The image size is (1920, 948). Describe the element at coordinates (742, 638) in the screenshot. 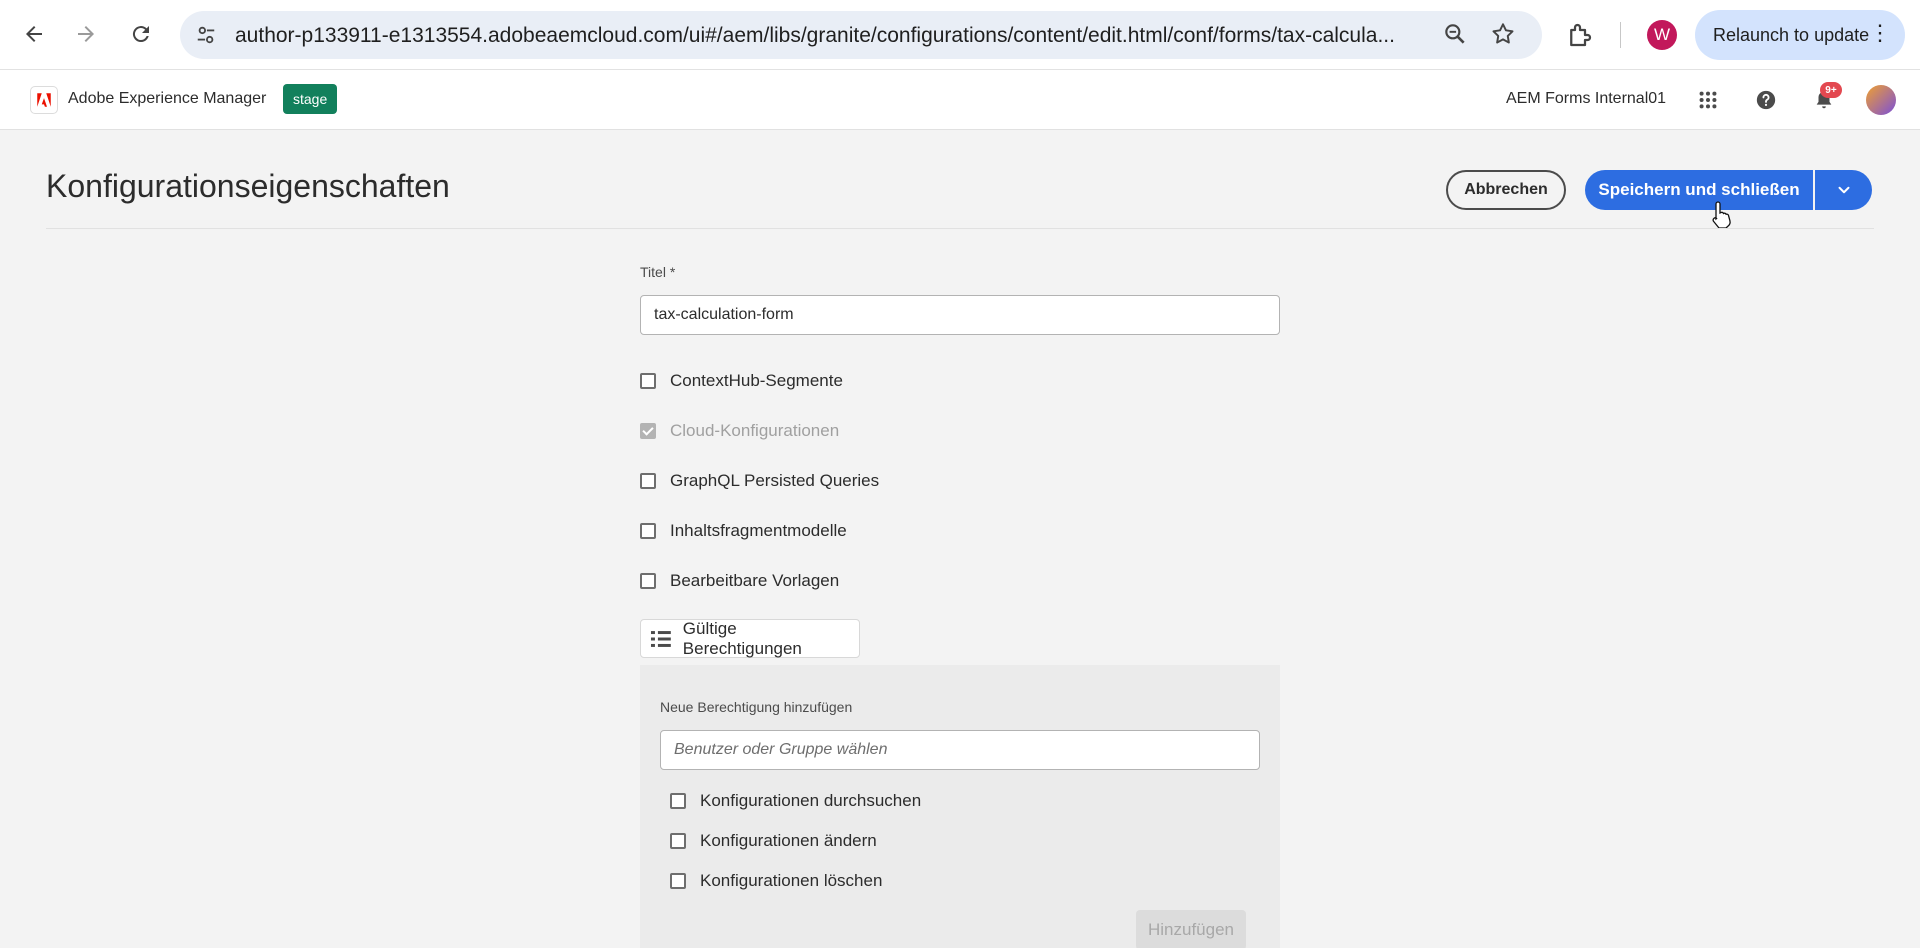

I see `effective-permissions-label: Gültige Berechtigungen` at that location.